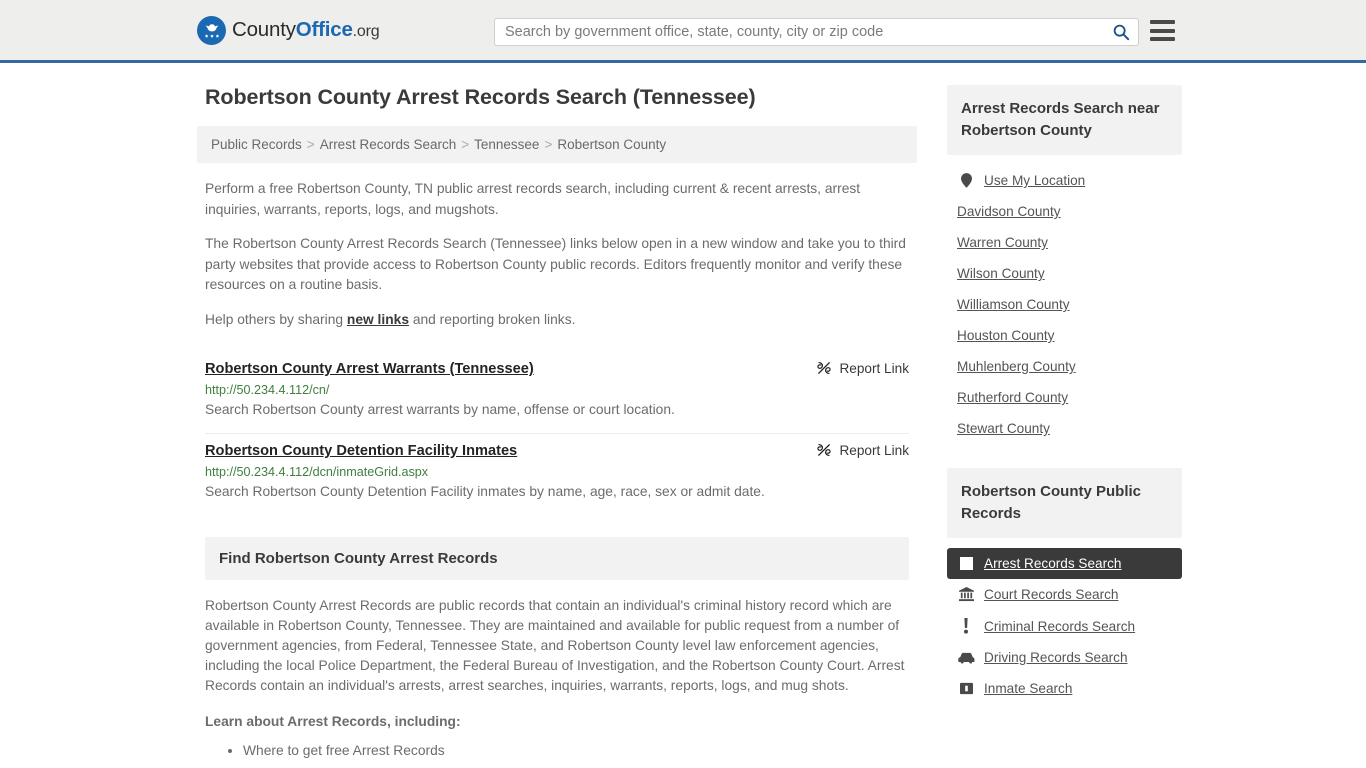  What do you see at coordinates (388, 144) in the screenshot?
I see `breadcrumb-item-arrest-records-search: Arrest Records Search` at bounding box center [388, 144].